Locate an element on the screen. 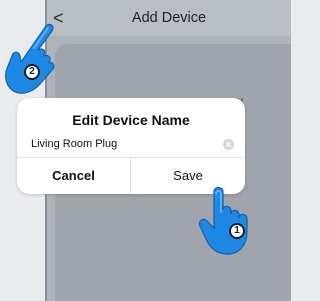  page-title: Add Device is located at coordinates (169, 18).